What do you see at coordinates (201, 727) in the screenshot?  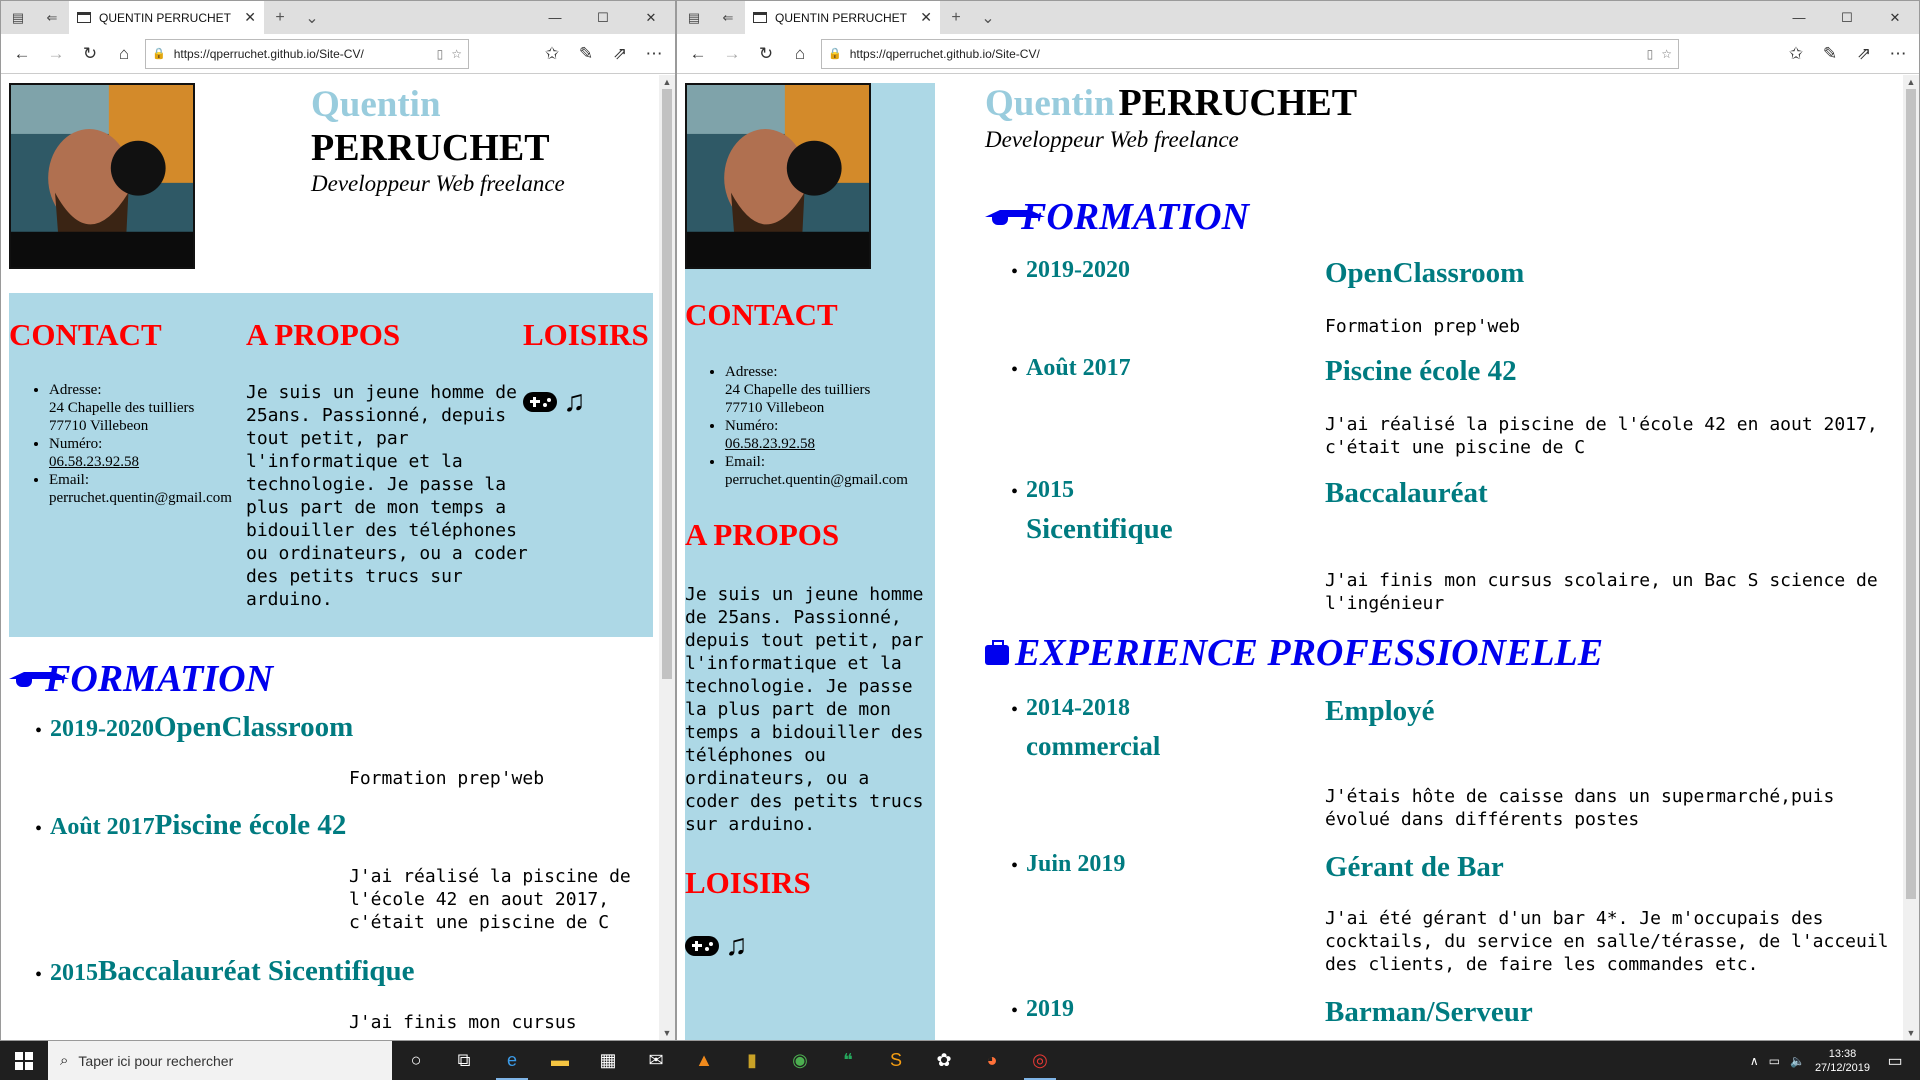 I see `formation-item-1: 2019-2020 OpenClassroom` at bounding box center [201, 727].